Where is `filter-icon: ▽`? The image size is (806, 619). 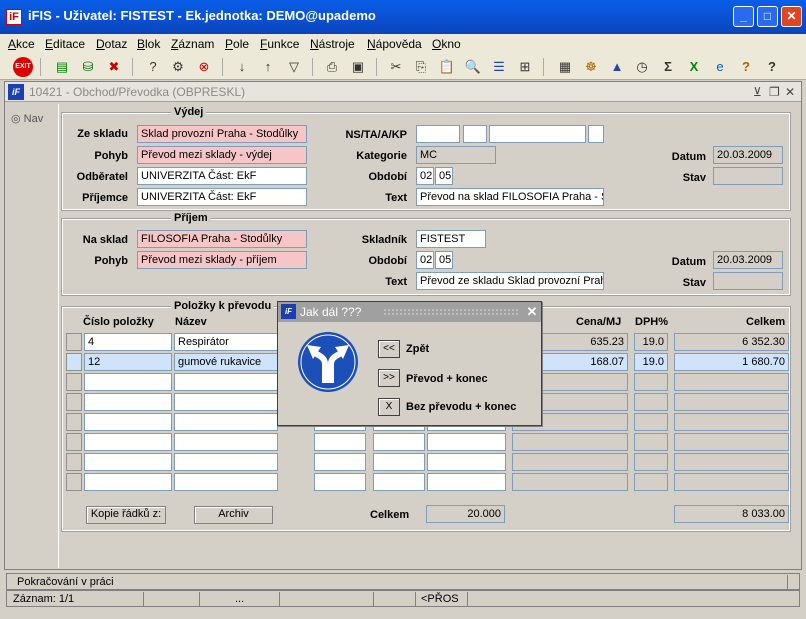
filter-icon: ▽ is located at coordinates (294, 67).